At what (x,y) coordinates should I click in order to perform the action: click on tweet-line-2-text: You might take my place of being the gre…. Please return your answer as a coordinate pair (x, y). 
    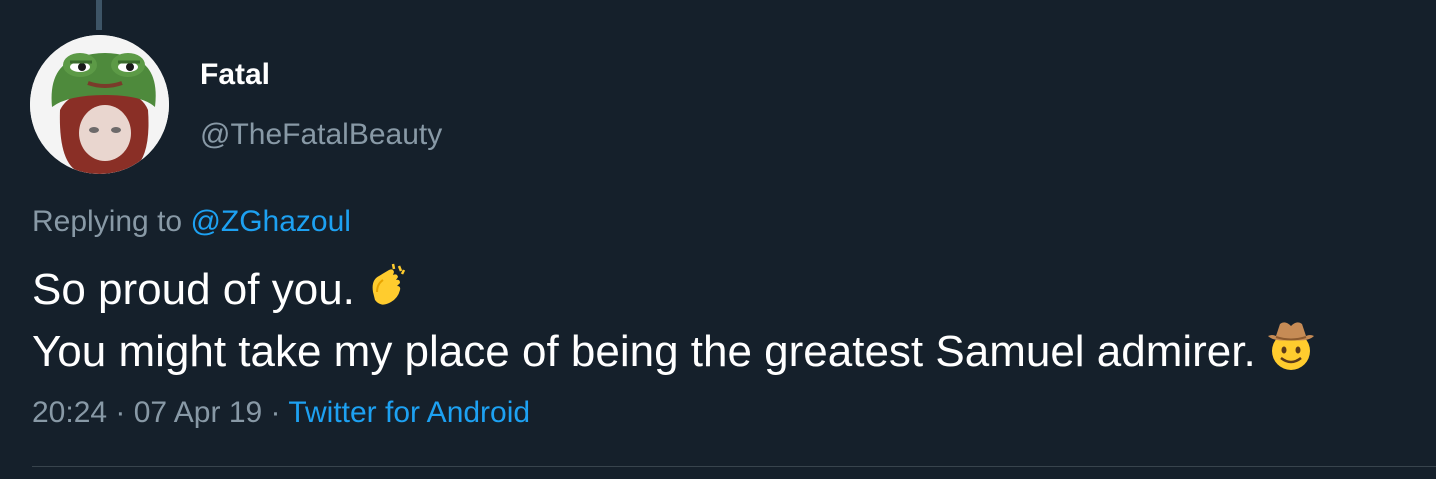
    Looking at the image, I should click on (644, 351).